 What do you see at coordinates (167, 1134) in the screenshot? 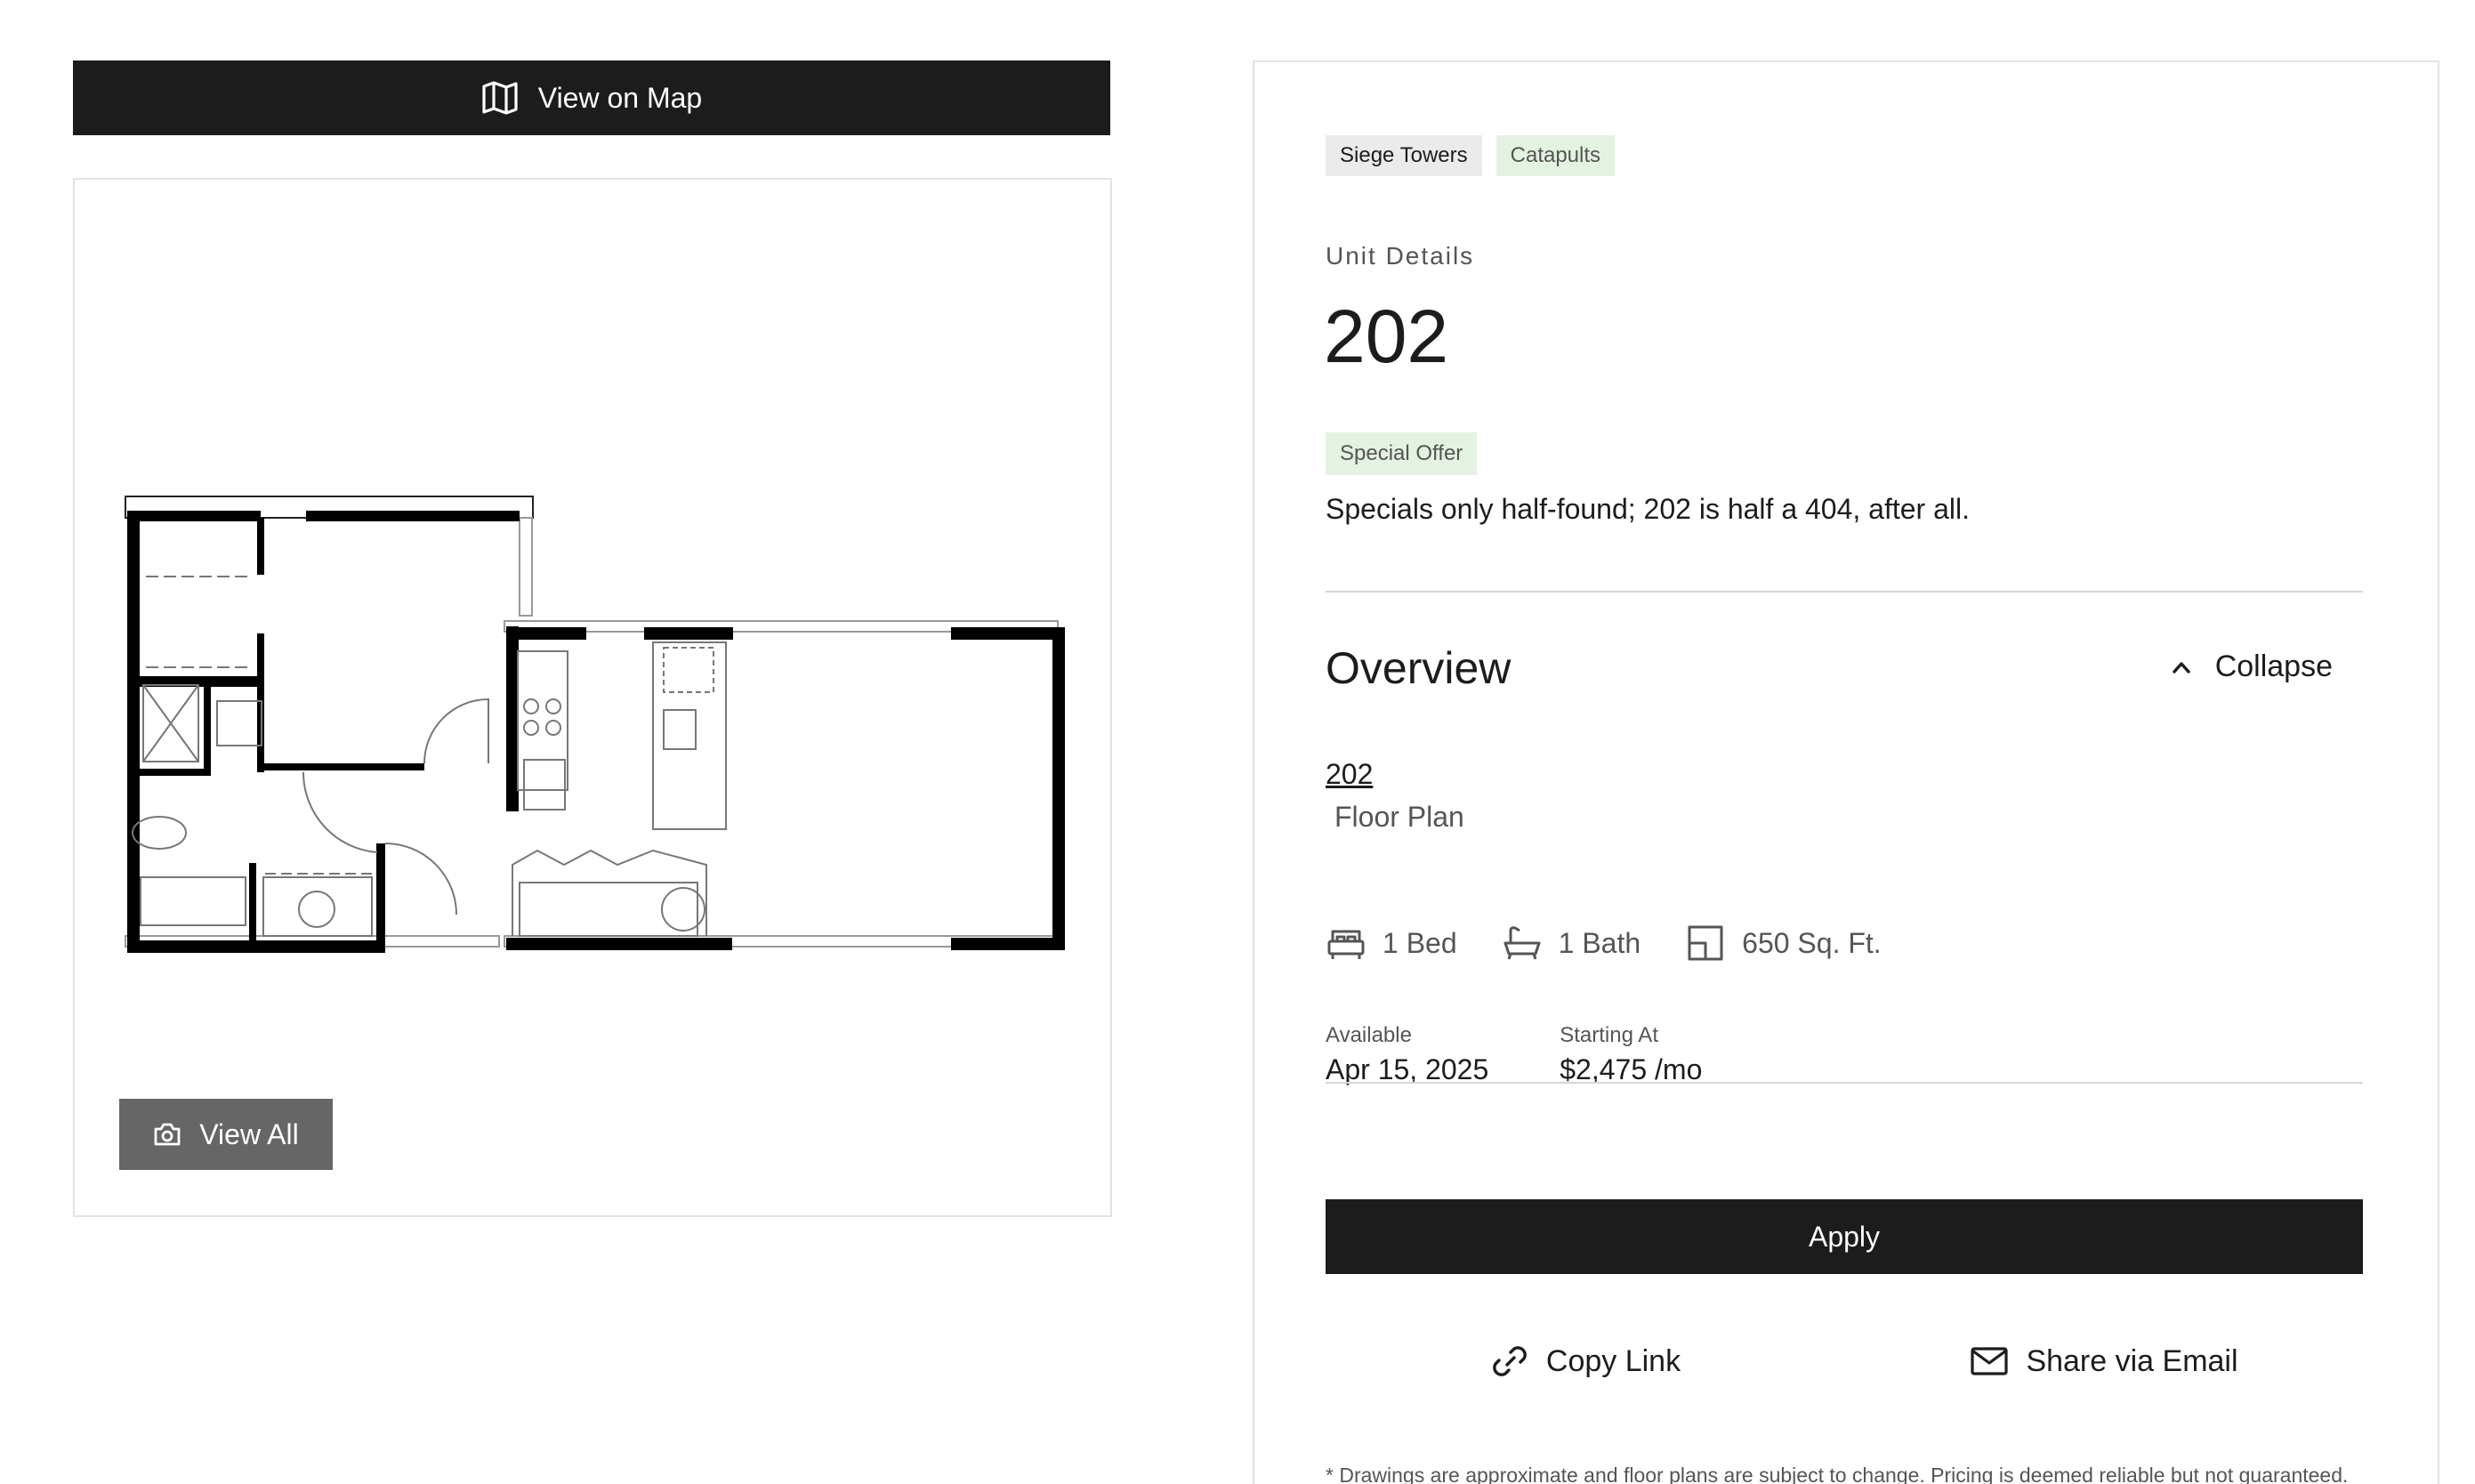
I see `camera-icon` at bounding box center [167, 1134].